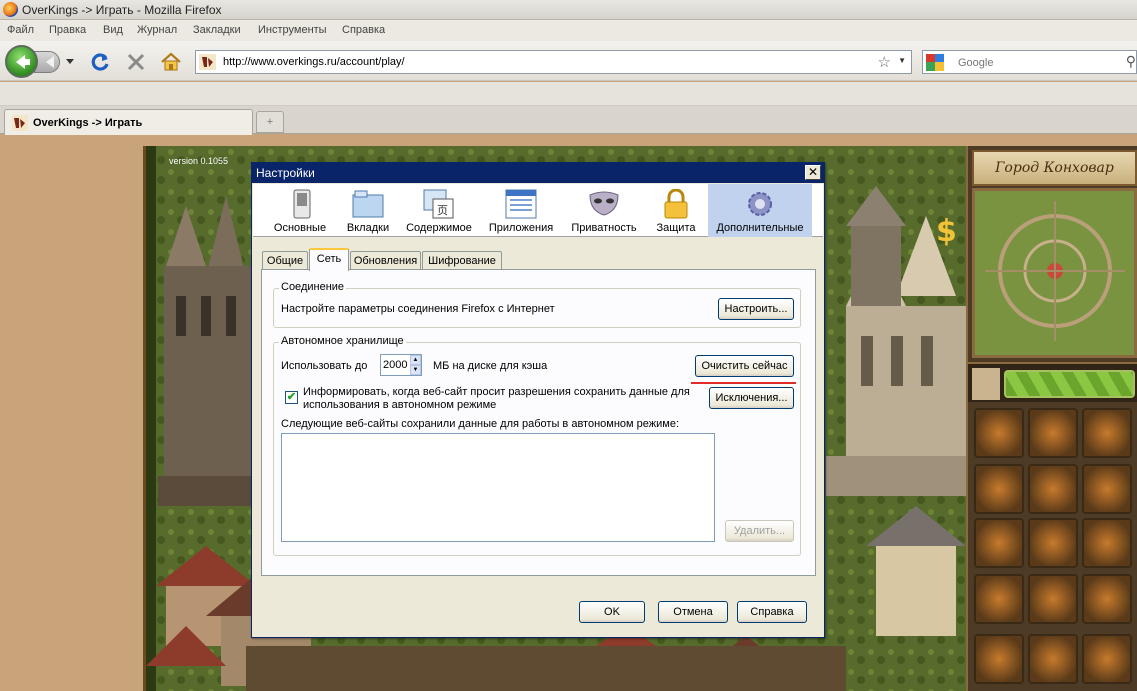  Describe the element at coordinates (113, 30) in the screenshot. I see `menu-view: Вид` at that location.